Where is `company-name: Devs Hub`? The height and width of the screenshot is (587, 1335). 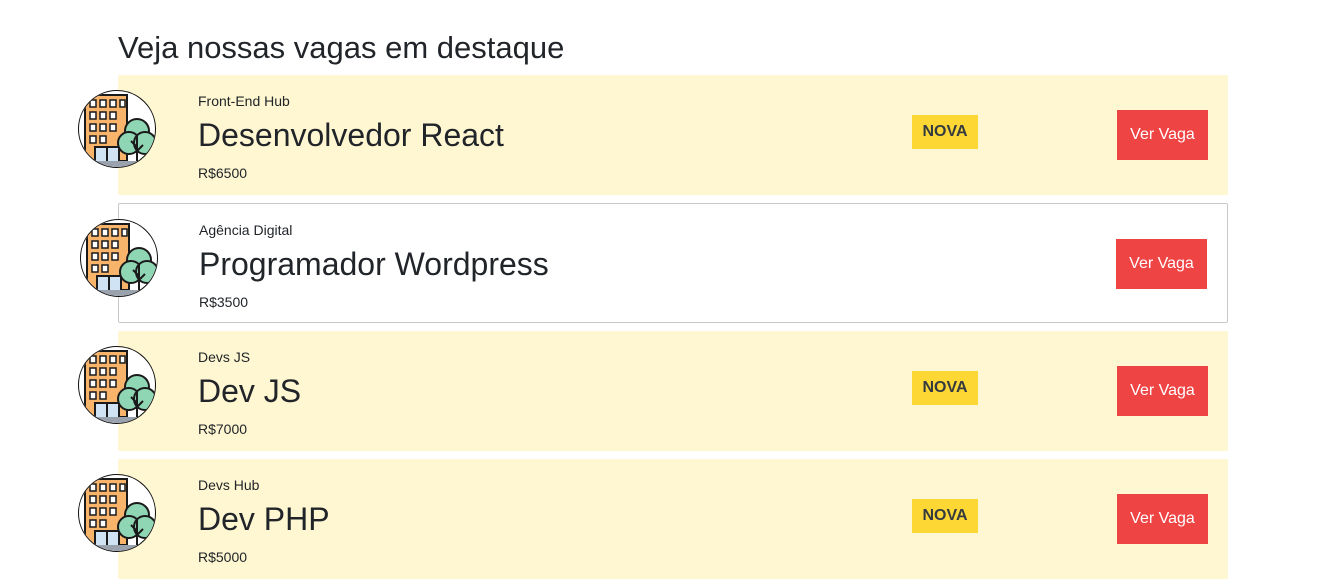 company-name: Devs Hub is located at coordinates (229, 485).